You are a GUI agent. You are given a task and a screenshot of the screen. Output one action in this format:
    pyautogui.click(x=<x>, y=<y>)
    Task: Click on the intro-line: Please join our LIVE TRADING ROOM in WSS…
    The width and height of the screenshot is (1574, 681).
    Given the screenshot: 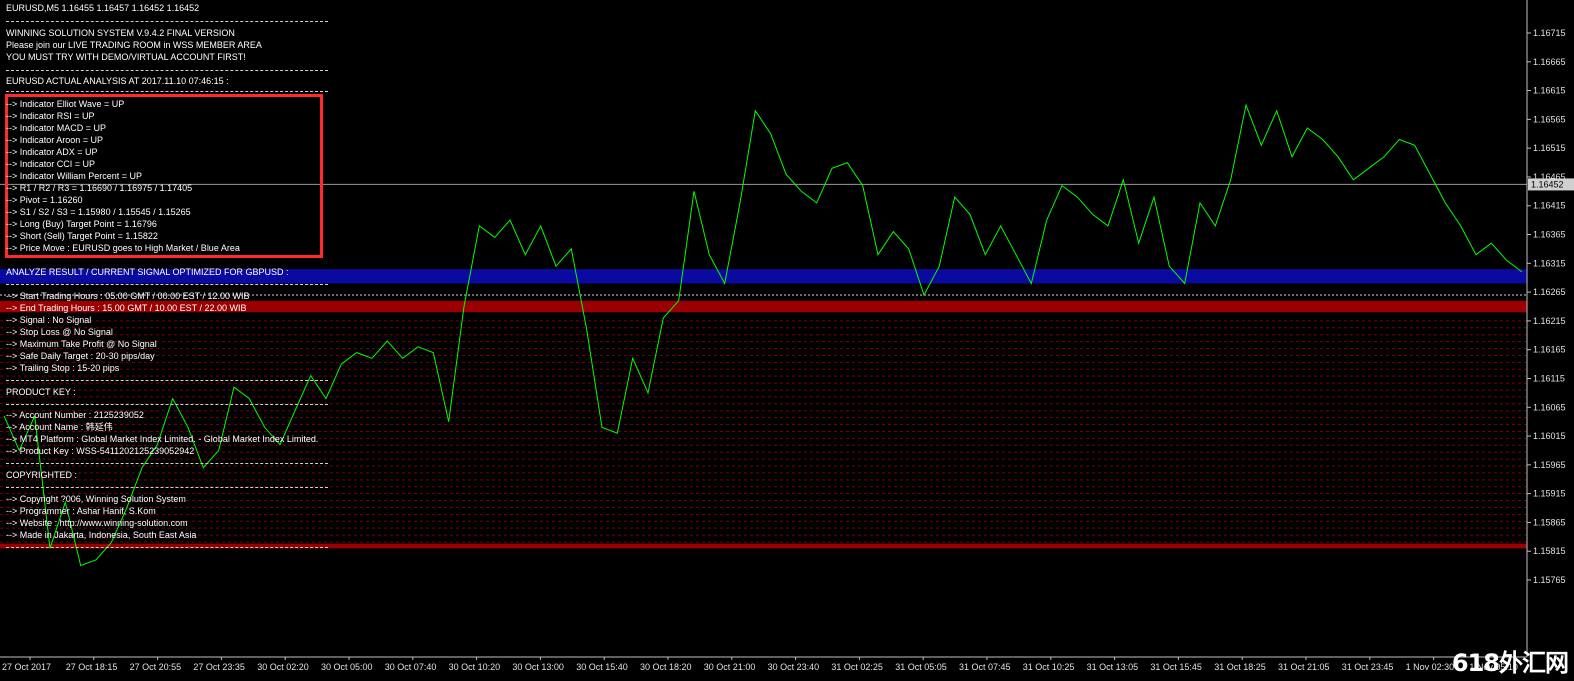 What is the action you would take?
    pyautogui.click(x=134, y=45)
    